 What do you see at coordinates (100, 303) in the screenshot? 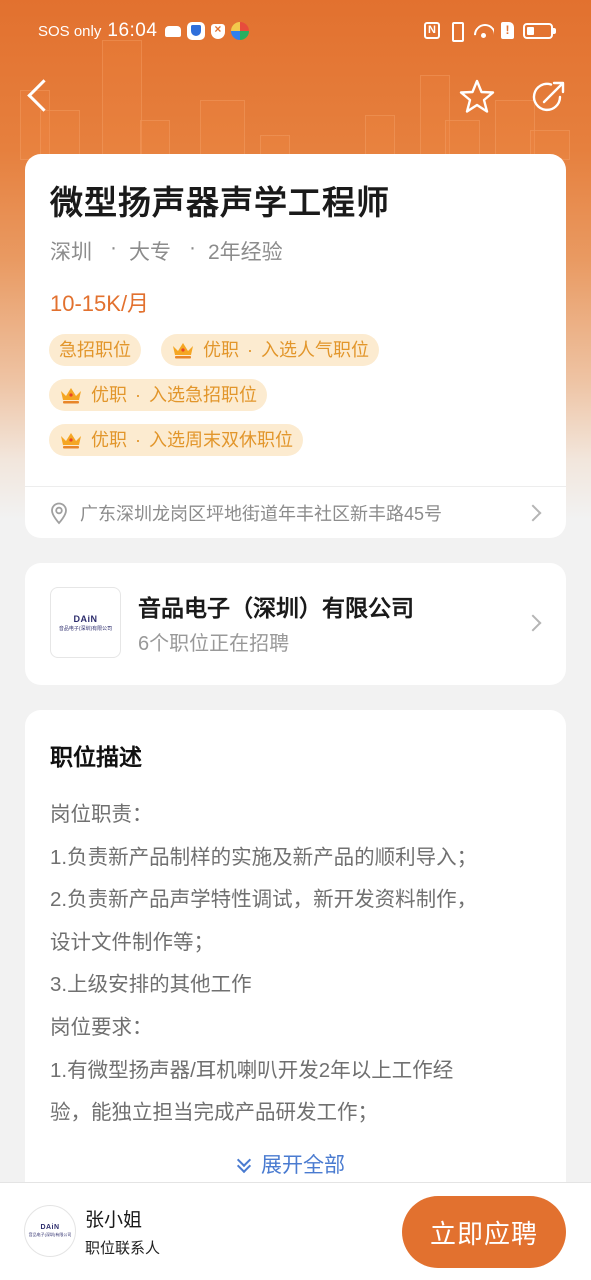
I see `job-salary: 10-15K/月` at bounding box center [100, 303].